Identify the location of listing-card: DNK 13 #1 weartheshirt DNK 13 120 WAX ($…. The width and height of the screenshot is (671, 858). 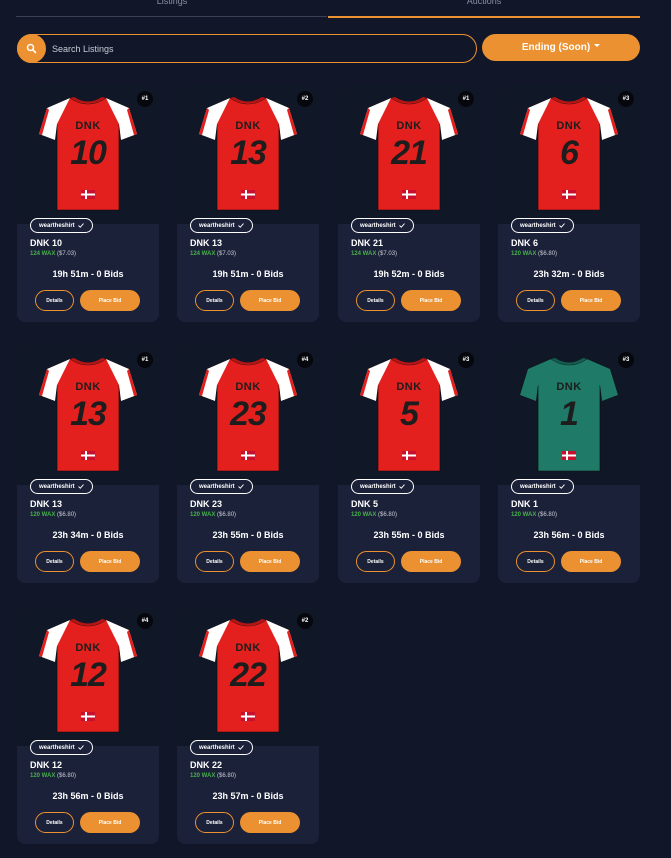
(88, 464).